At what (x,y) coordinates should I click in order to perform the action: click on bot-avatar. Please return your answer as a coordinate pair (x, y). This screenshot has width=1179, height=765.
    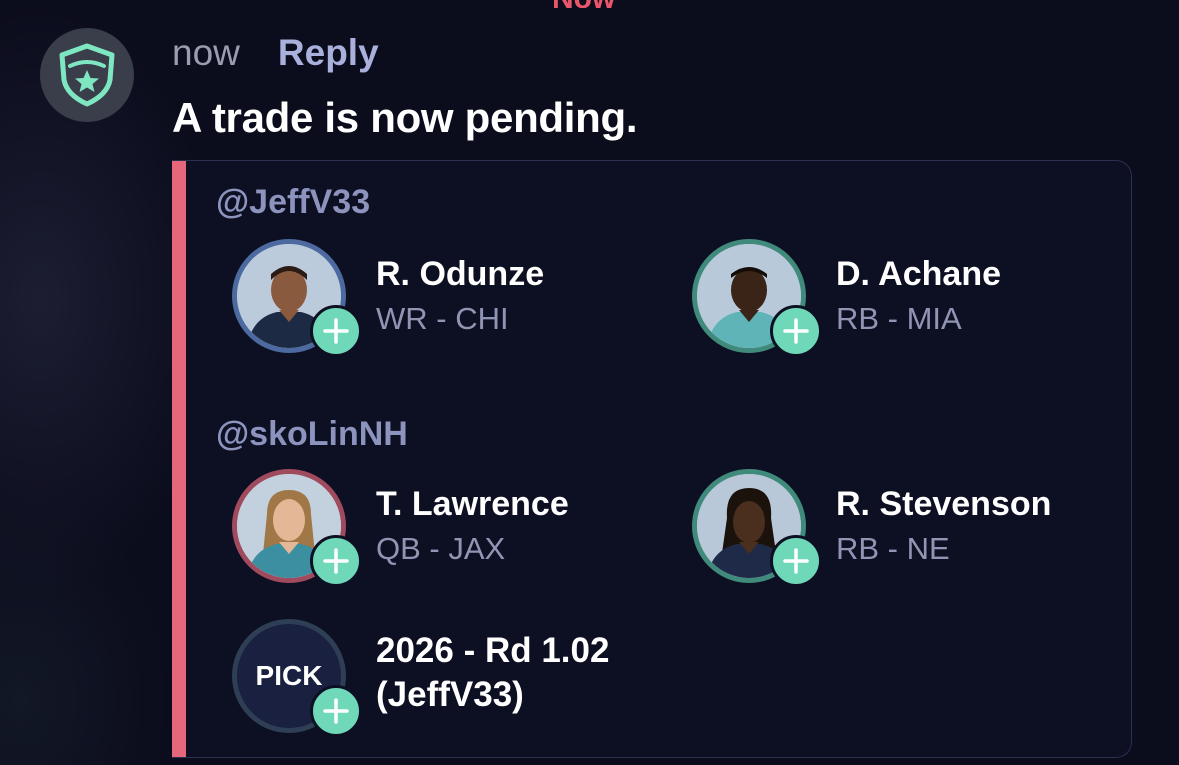
    Looking at the image, I should click on (87, 75).